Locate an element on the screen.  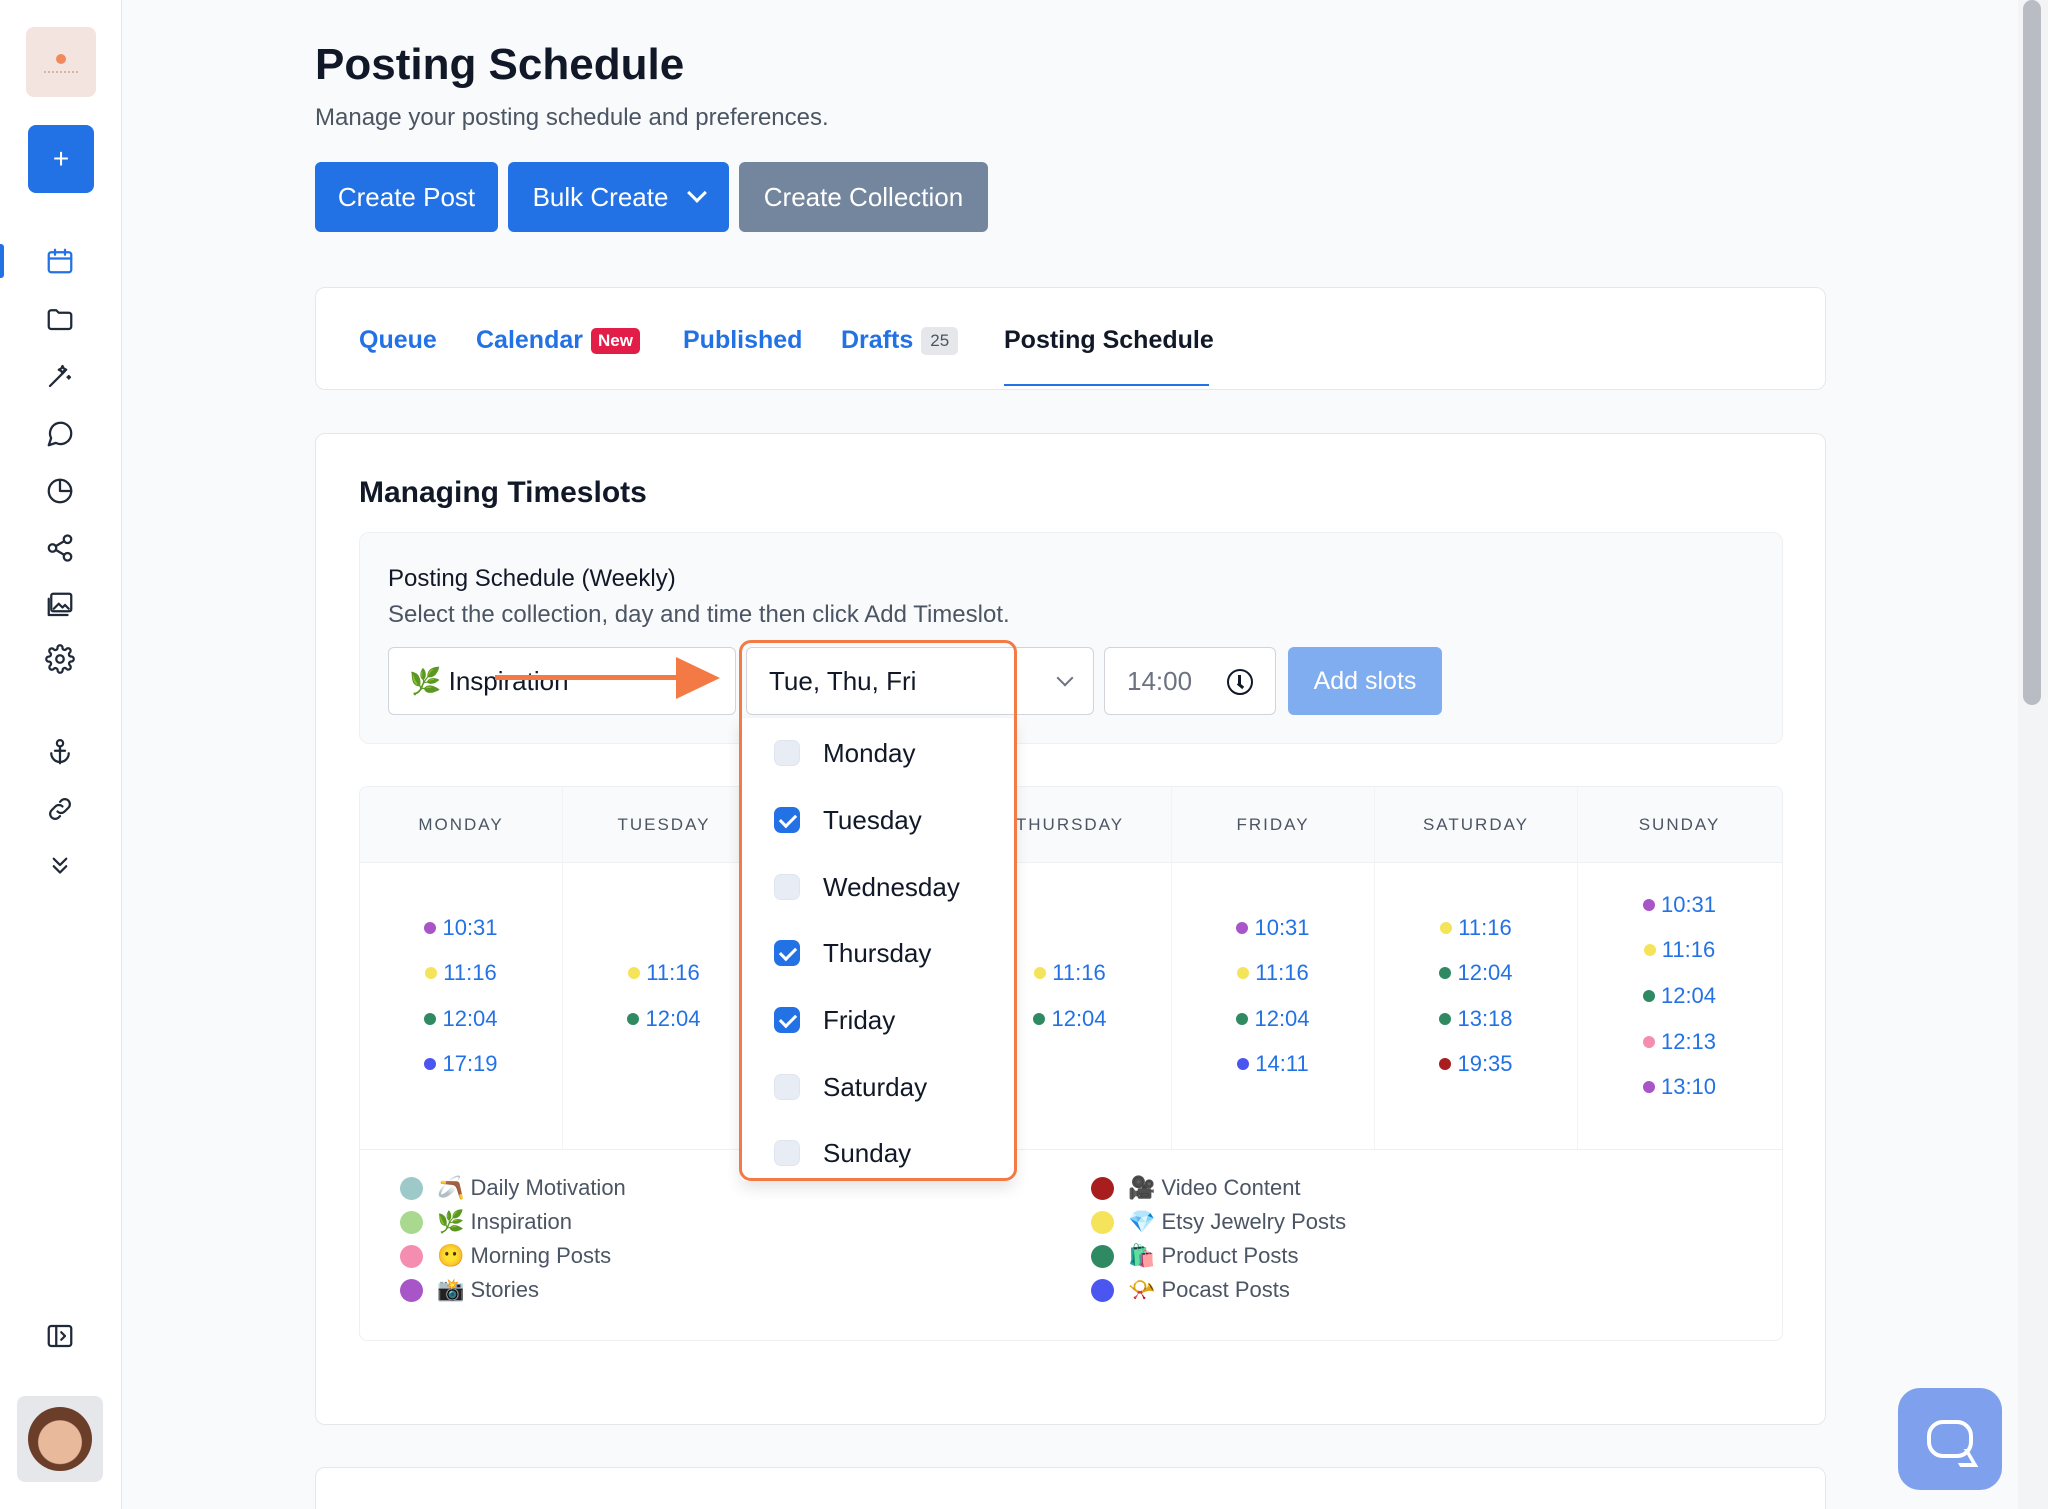
timeslot-time: 13:18 is located at coordinates (1485, 1018).